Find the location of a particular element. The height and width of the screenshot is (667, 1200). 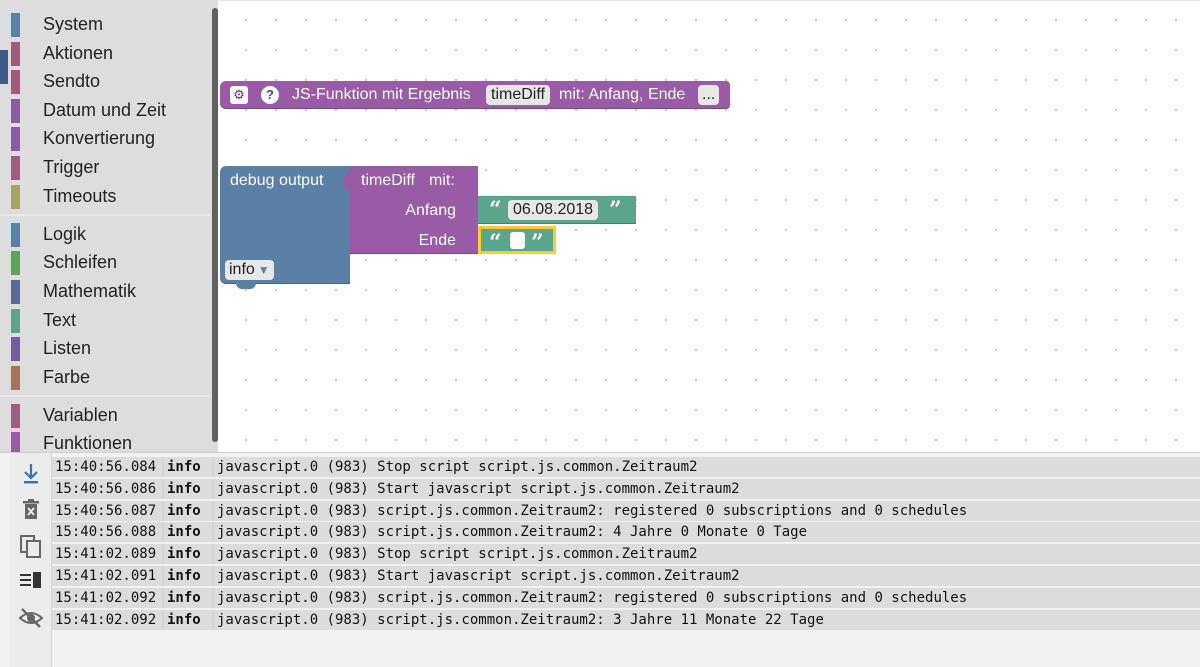

category-label: System is located at coordinates (73, 24).